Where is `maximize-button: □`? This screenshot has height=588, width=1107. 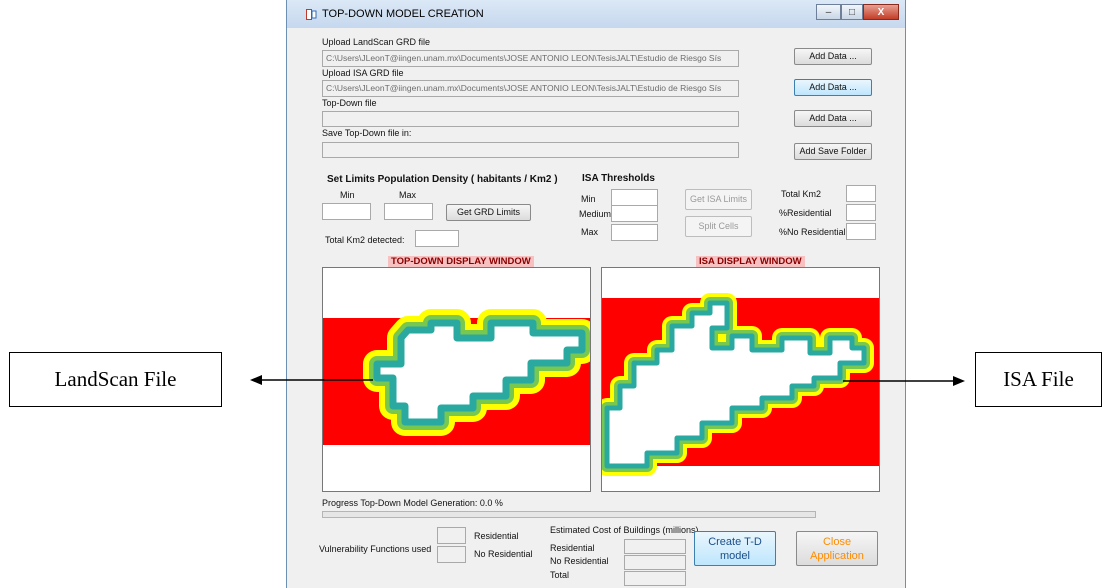
maximize-button: □ is located at coordinates (852, 12).